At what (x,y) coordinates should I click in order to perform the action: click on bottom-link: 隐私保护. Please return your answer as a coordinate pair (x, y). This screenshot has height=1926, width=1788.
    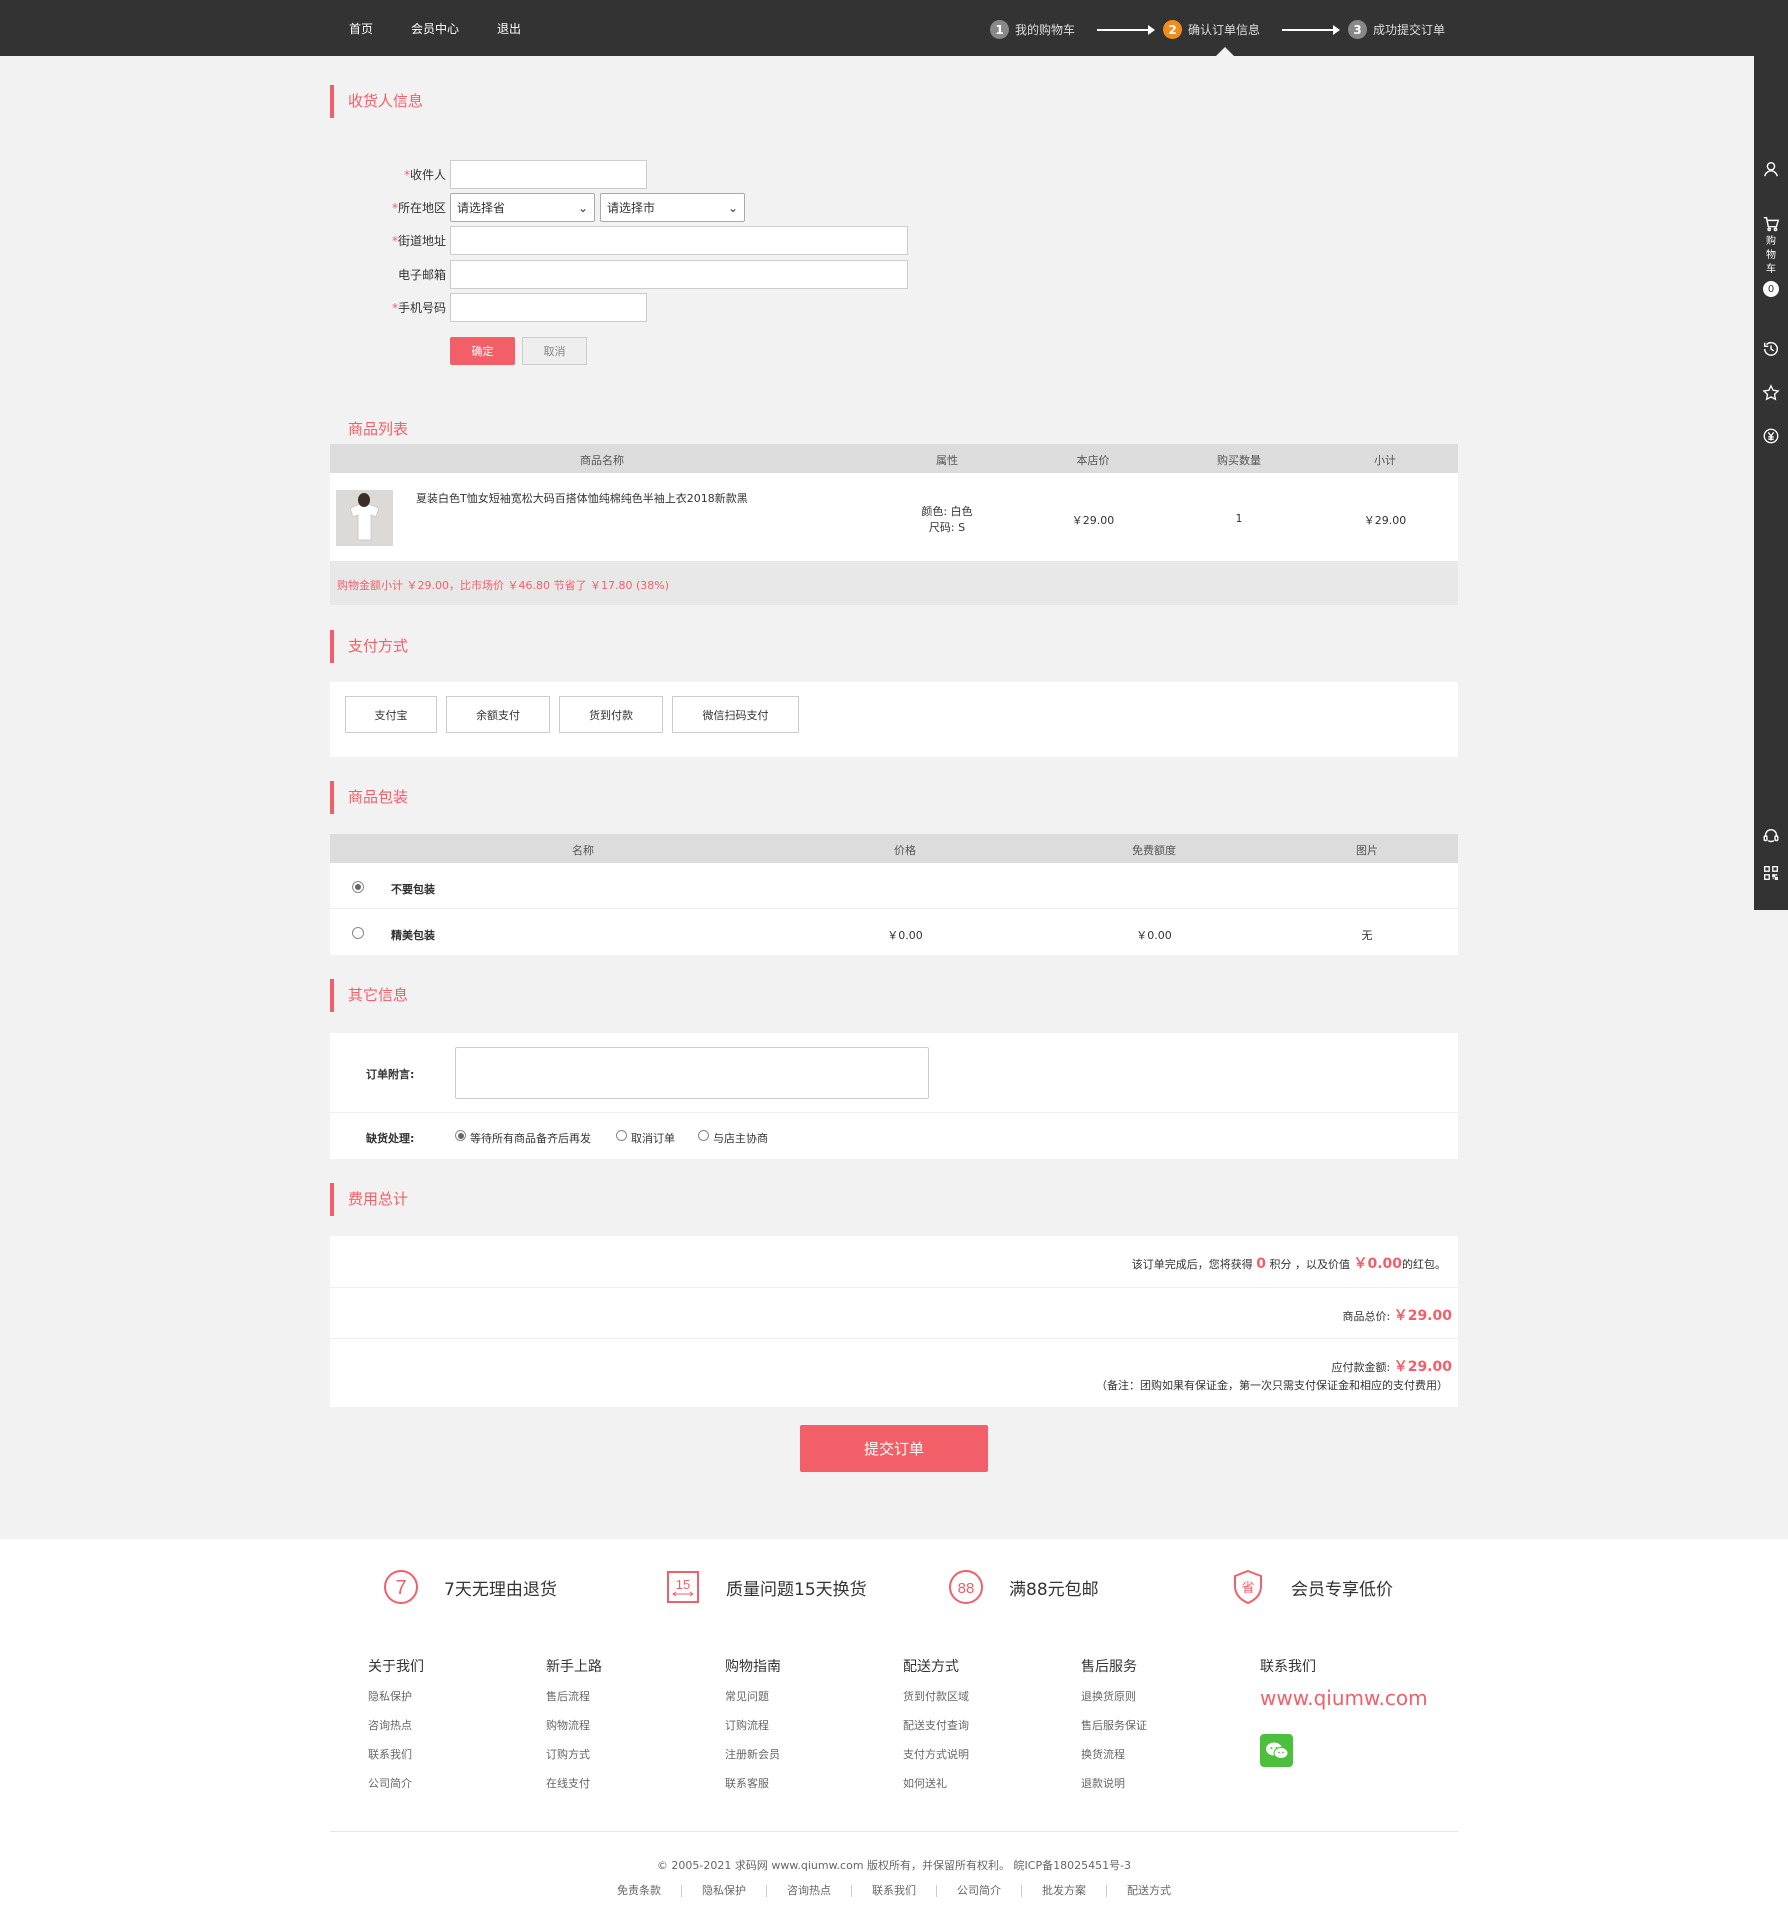
    Looking at the image, I should click on (724, 1891).